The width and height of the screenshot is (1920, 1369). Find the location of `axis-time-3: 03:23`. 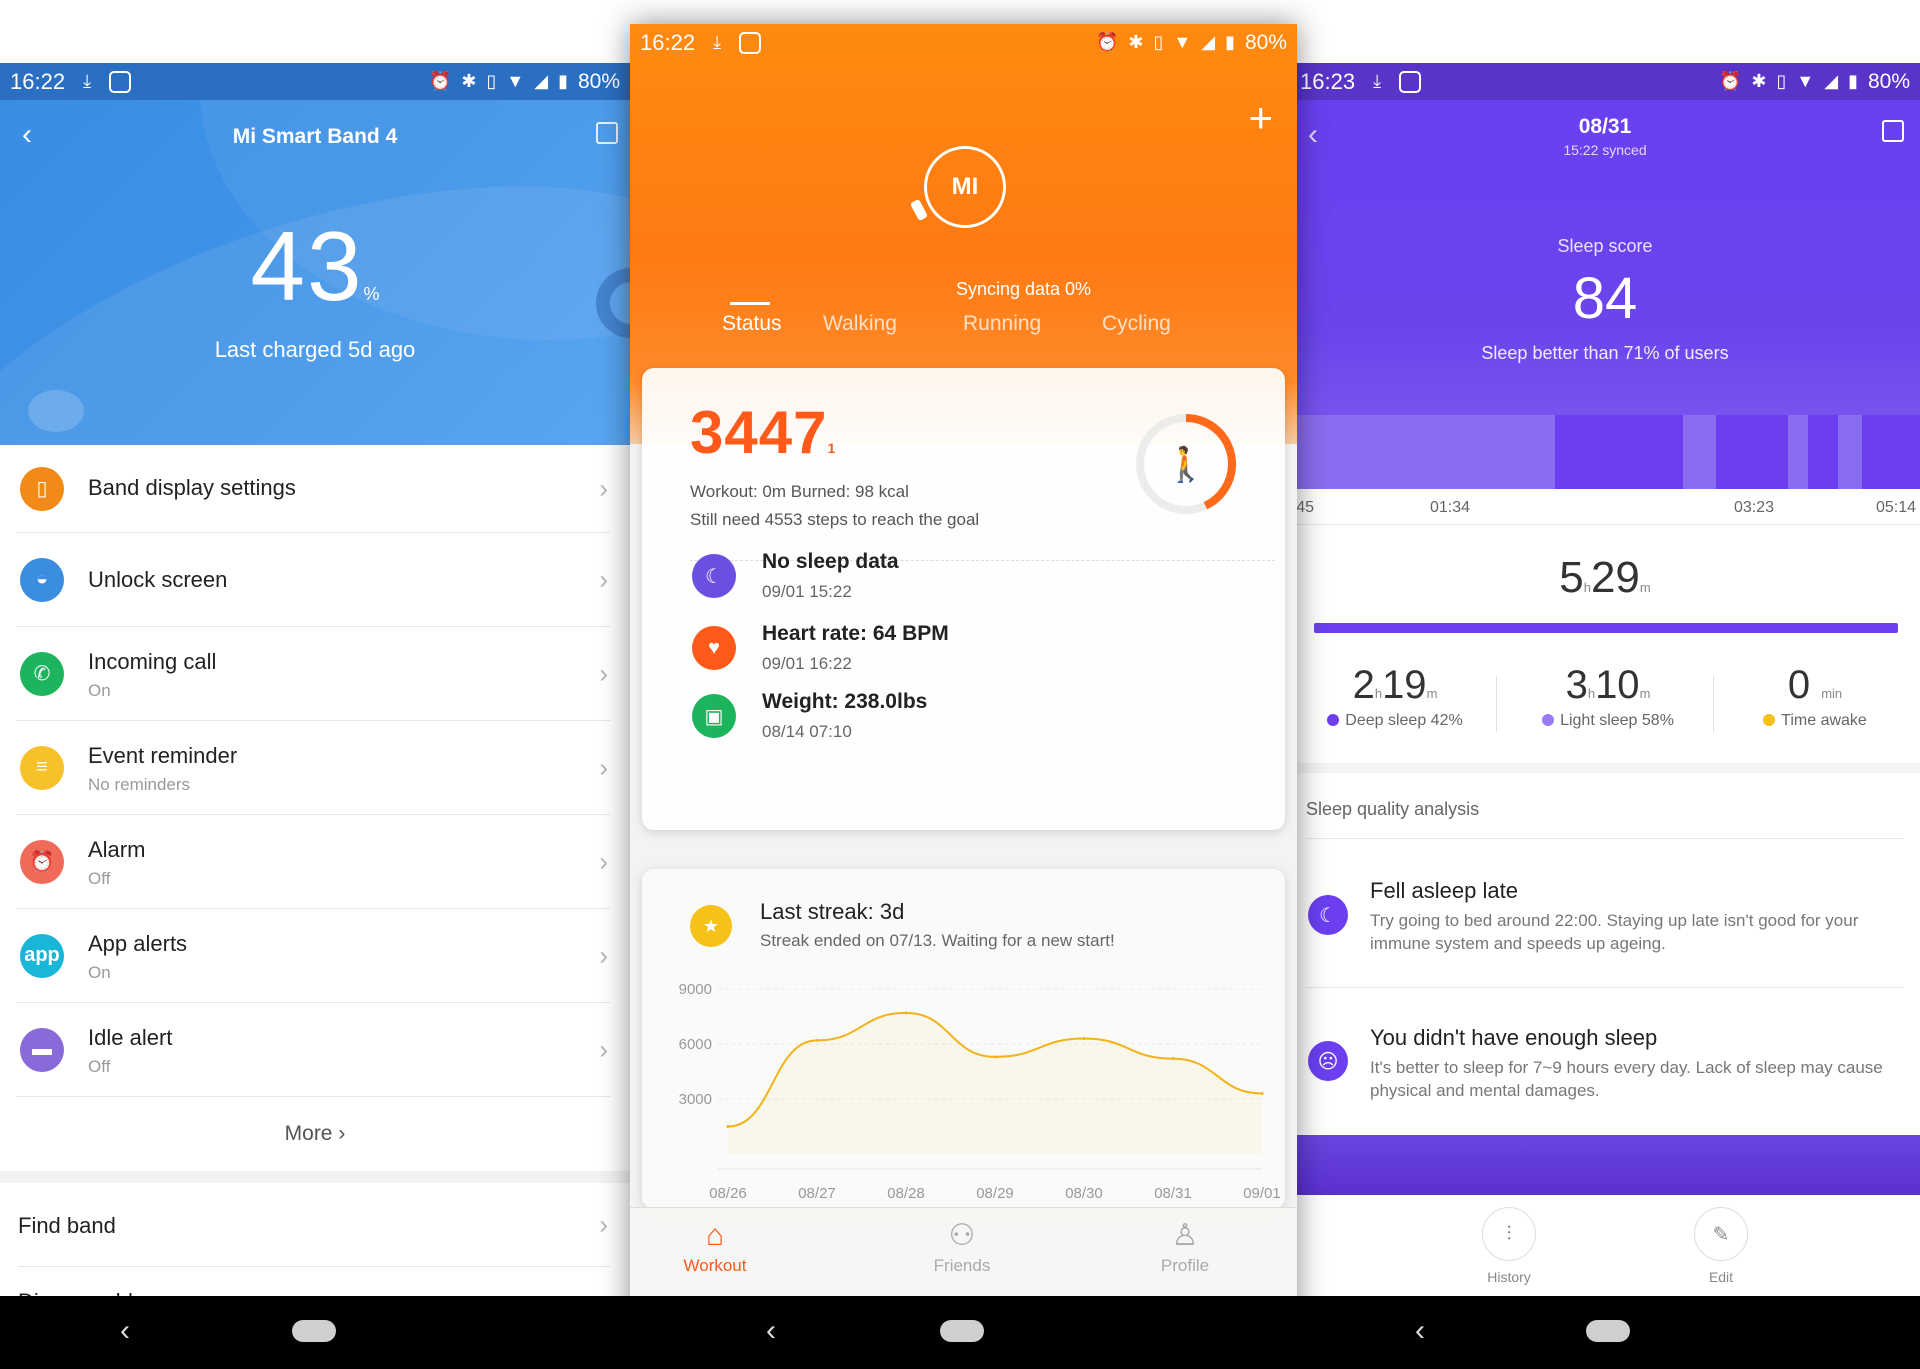

axis-time-3: 03:23 is located at coordinates (1754, 507).